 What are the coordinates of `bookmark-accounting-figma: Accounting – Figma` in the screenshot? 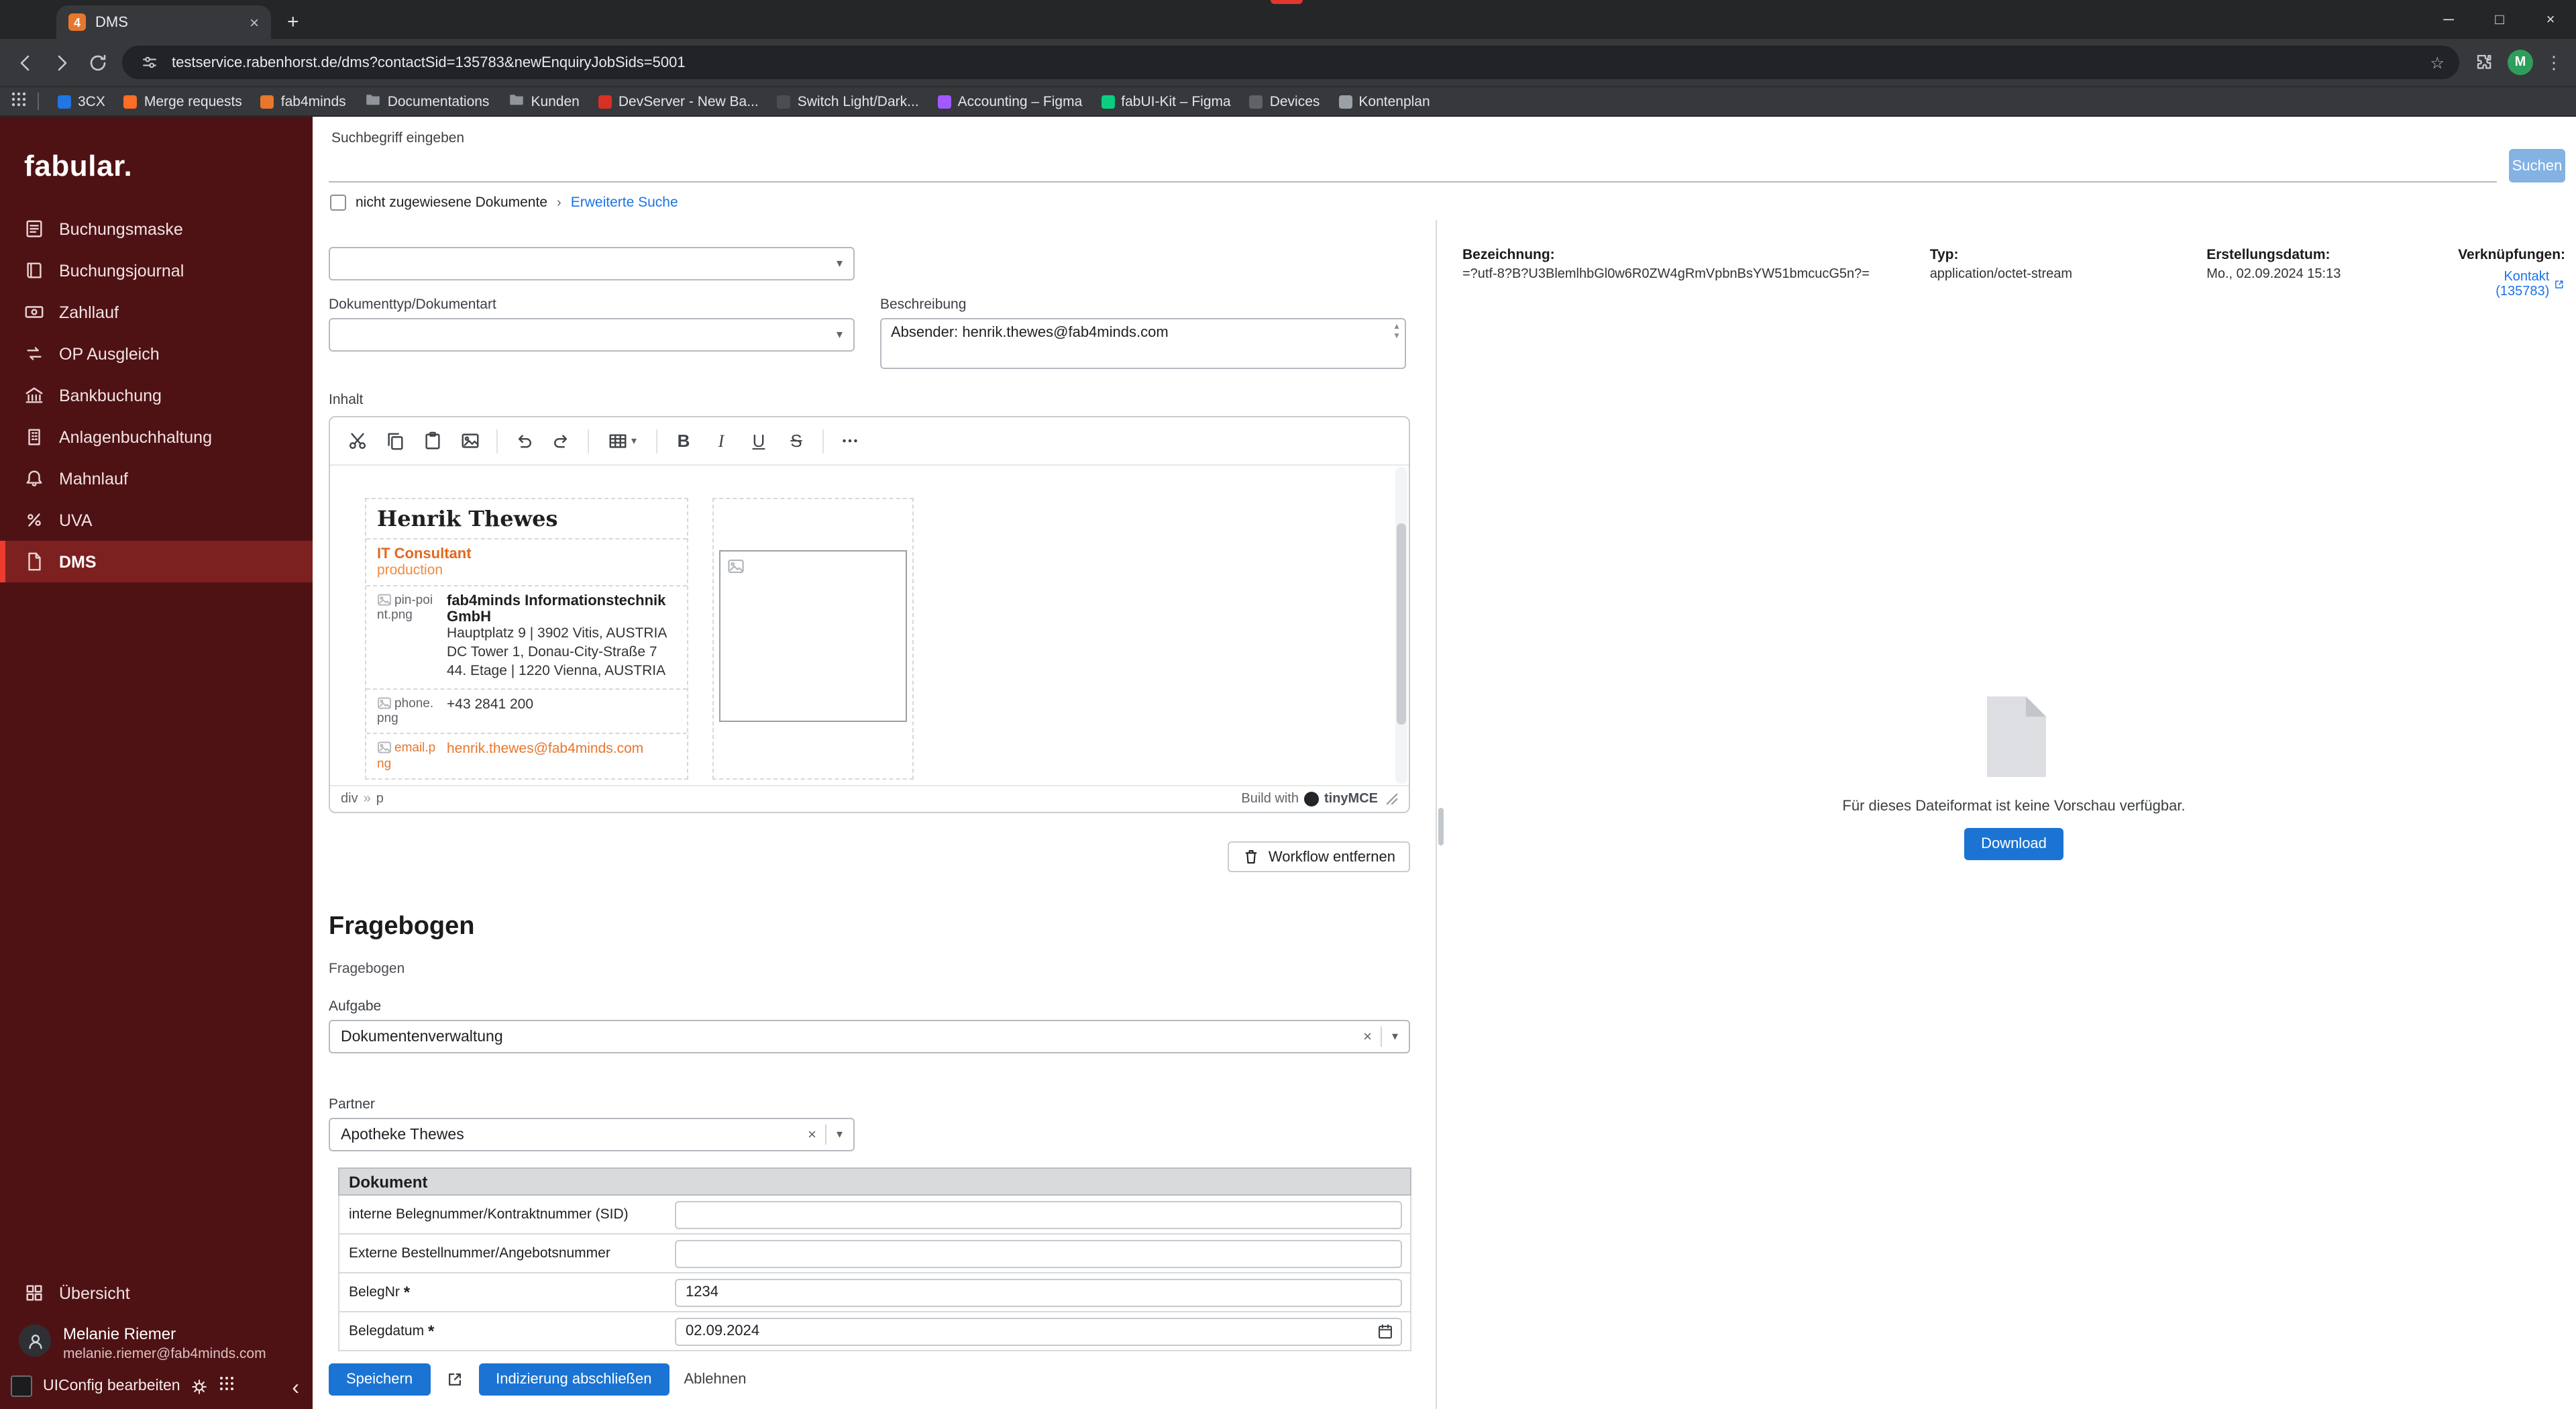 It's located at (1010, 101).